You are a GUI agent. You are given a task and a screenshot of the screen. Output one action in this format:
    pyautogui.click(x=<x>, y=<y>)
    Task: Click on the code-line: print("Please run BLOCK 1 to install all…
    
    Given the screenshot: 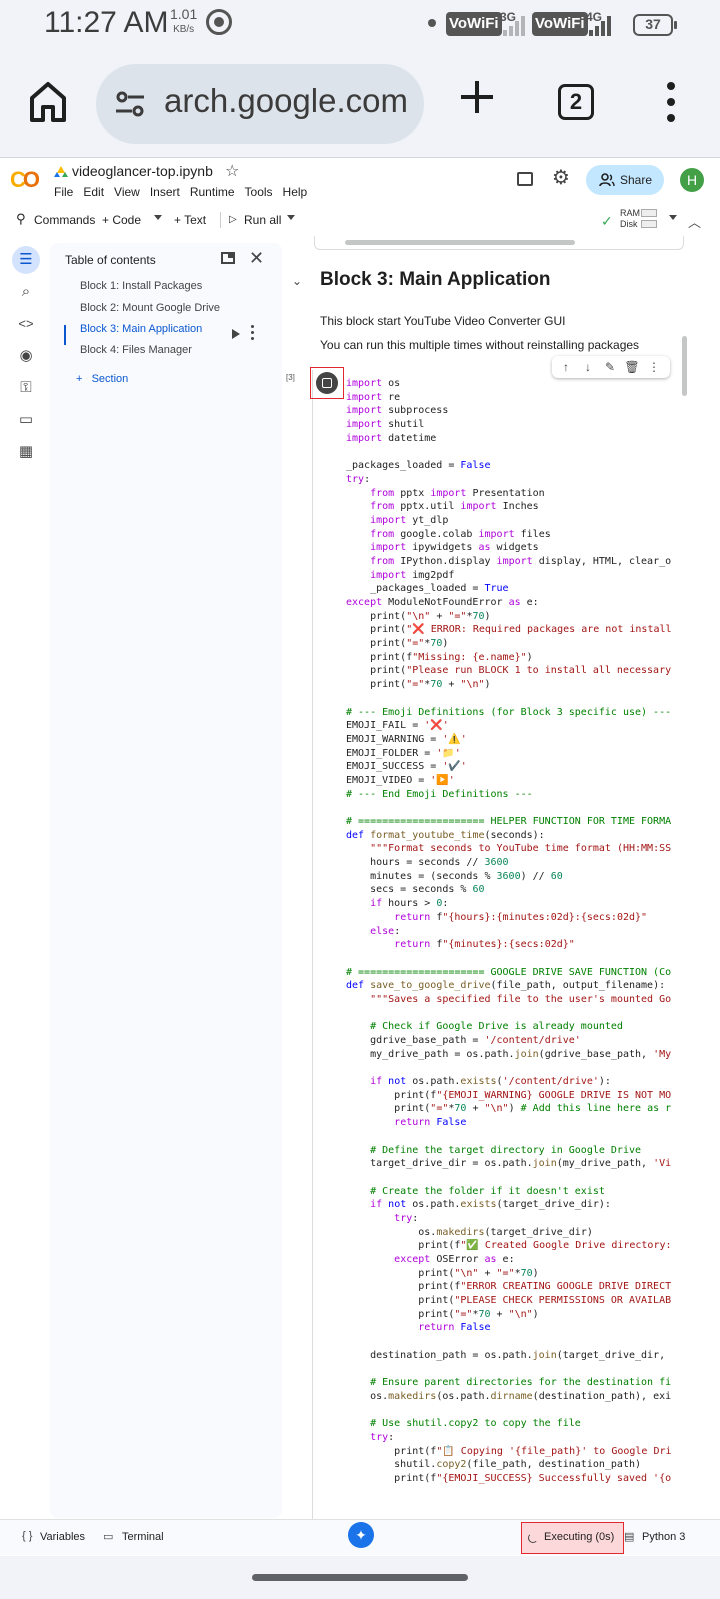 What is the action you would take?
    pyautogui.click(x=511, y=671)
    